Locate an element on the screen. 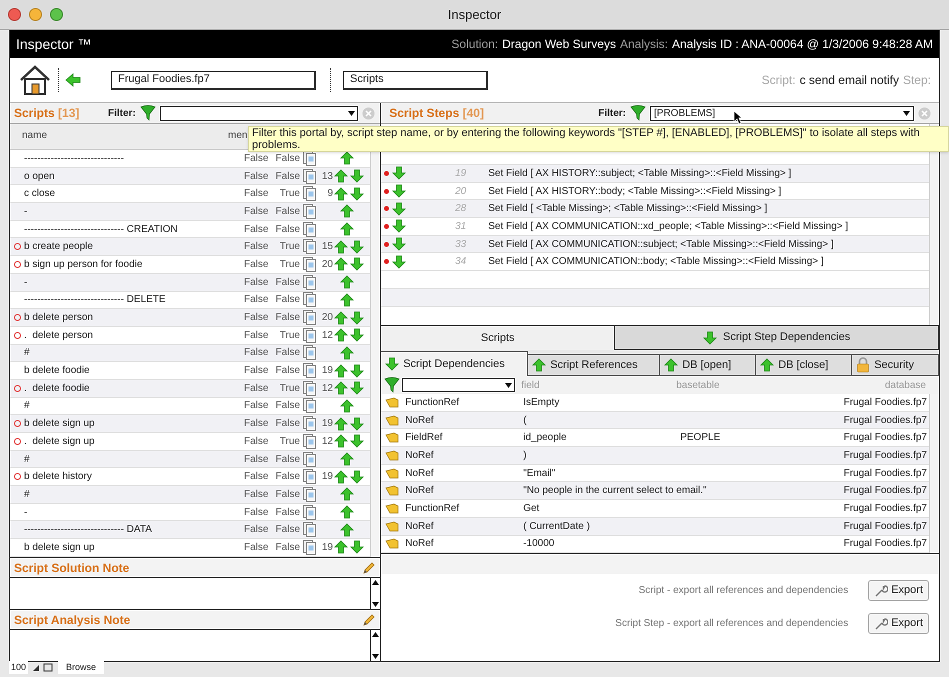 Image resolution: width=949 pixels, height=677 pixels. tab: Security is located at coordinates (895, 365).